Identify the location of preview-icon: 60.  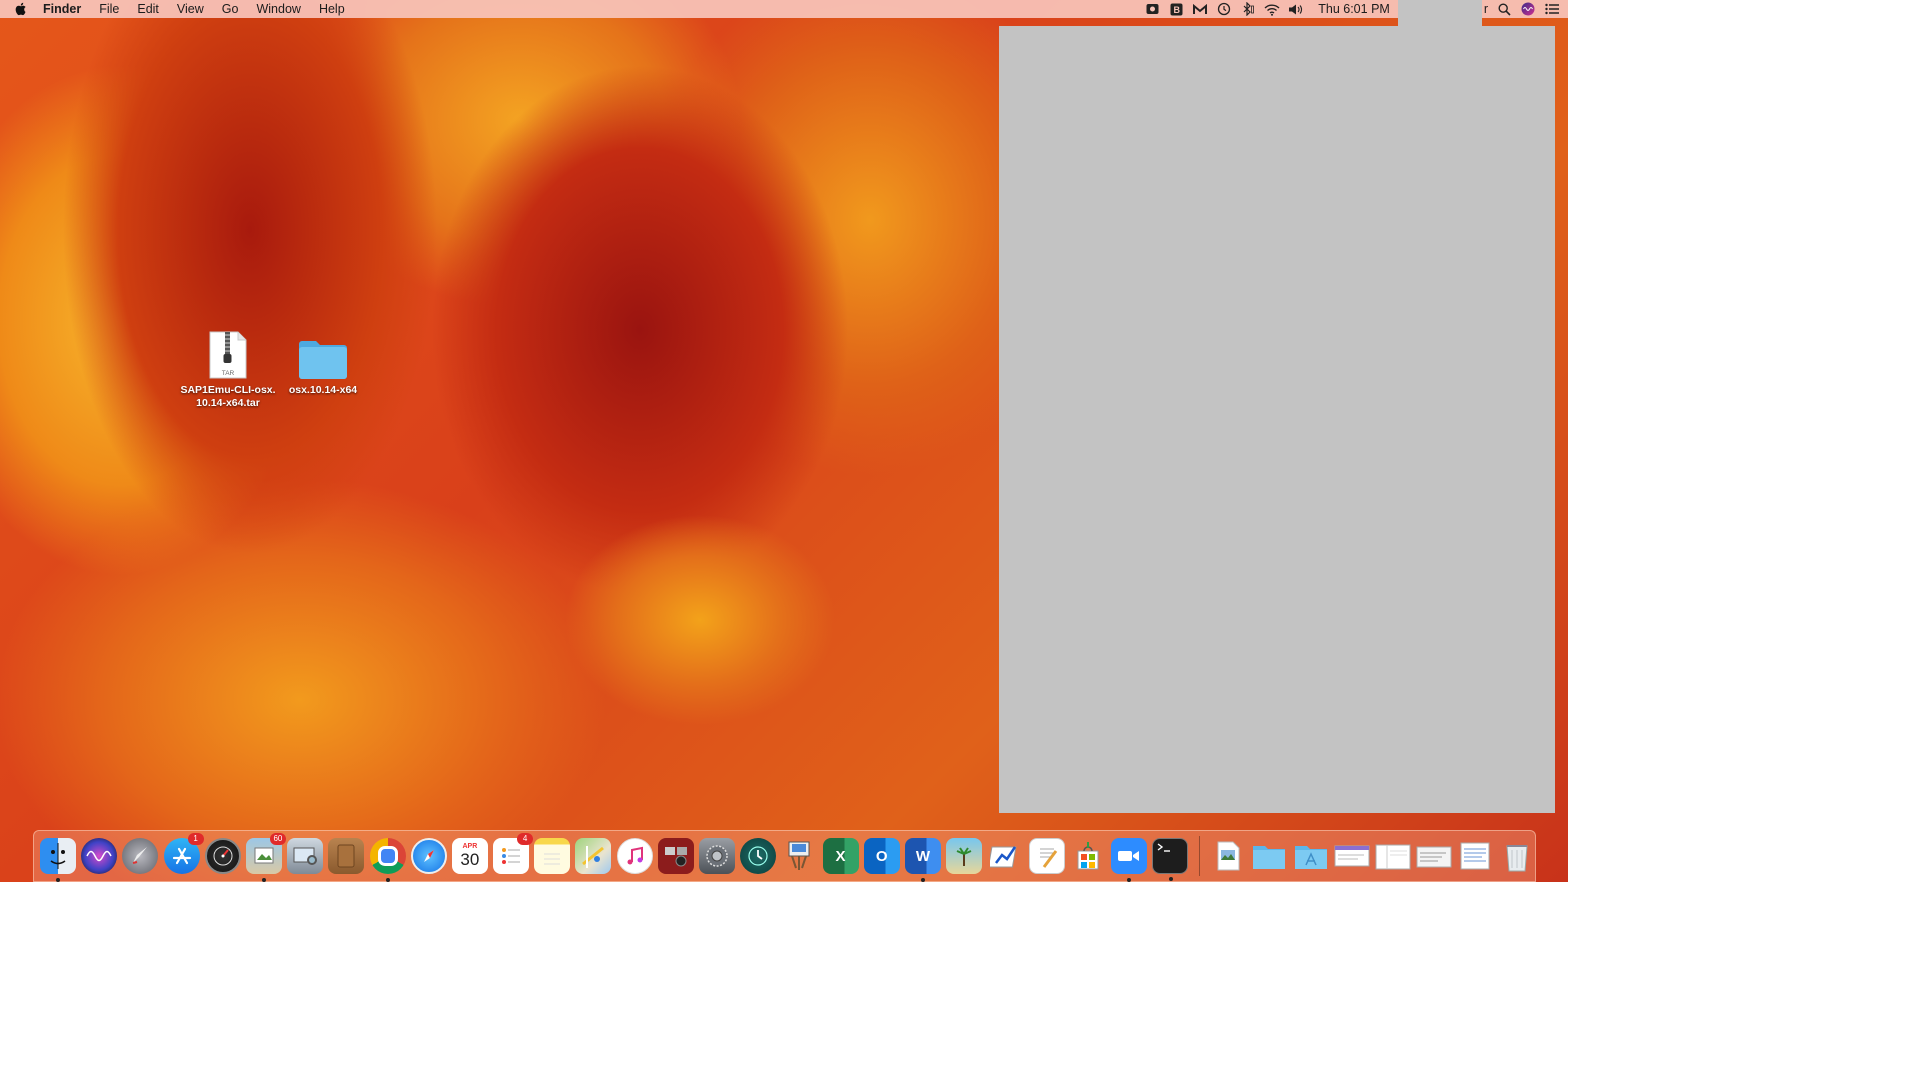
(265, 857).